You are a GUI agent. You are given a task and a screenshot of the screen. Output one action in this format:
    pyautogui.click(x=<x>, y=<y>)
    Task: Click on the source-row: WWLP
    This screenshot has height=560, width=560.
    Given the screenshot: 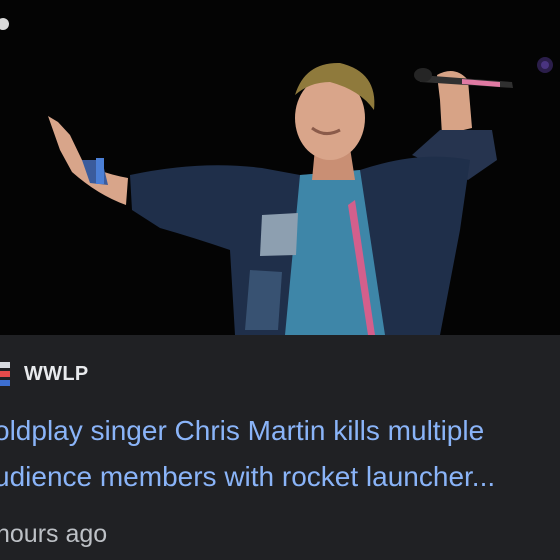 What is the action you would take?
    pyautogui.click(x=44, y=374)
    